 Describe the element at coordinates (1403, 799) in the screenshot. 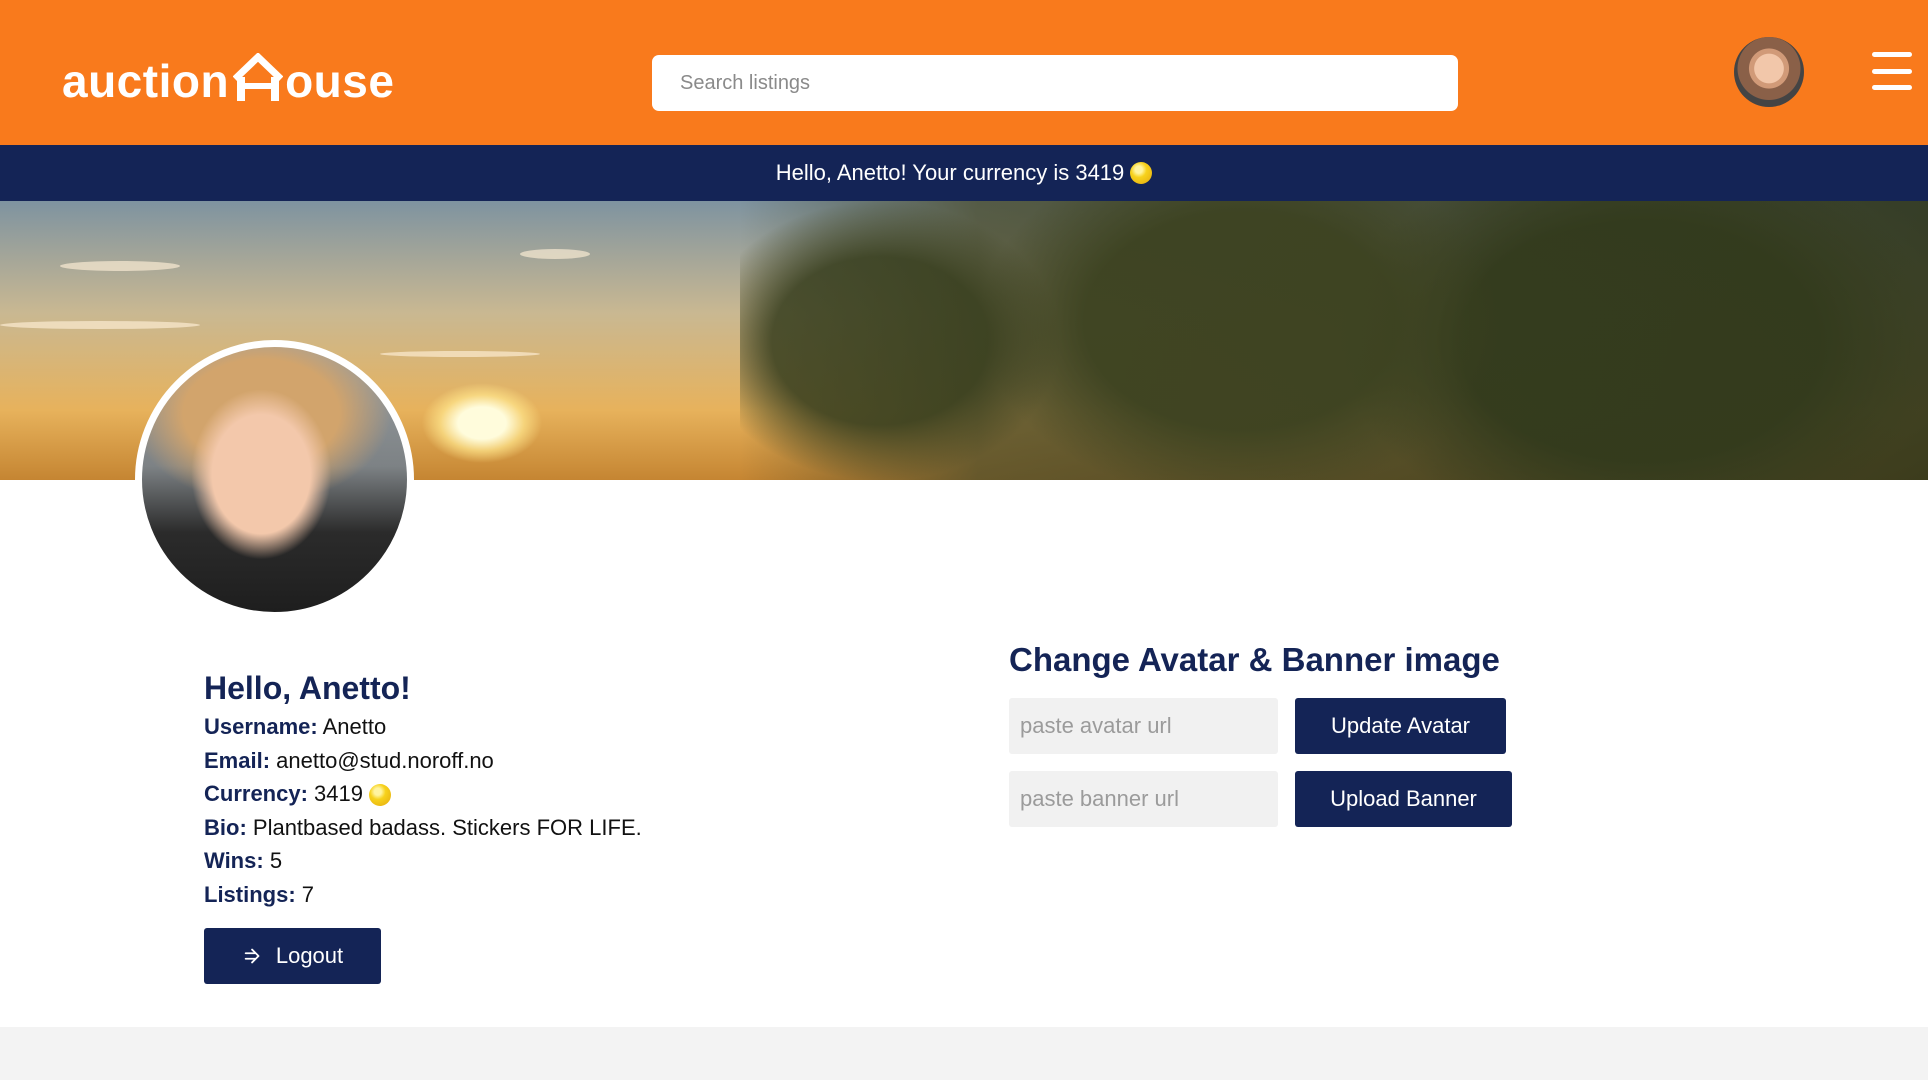

I see `upload-banner-button: Upload Banner` at that location.